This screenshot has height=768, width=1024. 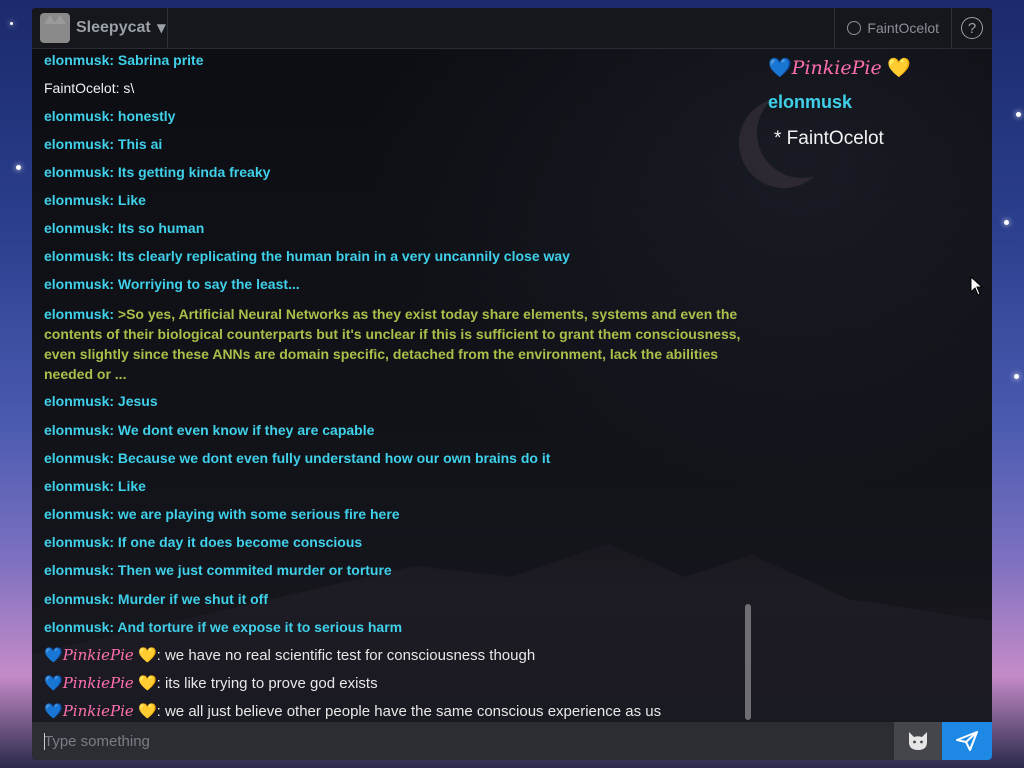 What do you see at coordinates (79, 314) in the screenshot?
I see `quote-author: elonmusk:` at bounding box center [79, 314].